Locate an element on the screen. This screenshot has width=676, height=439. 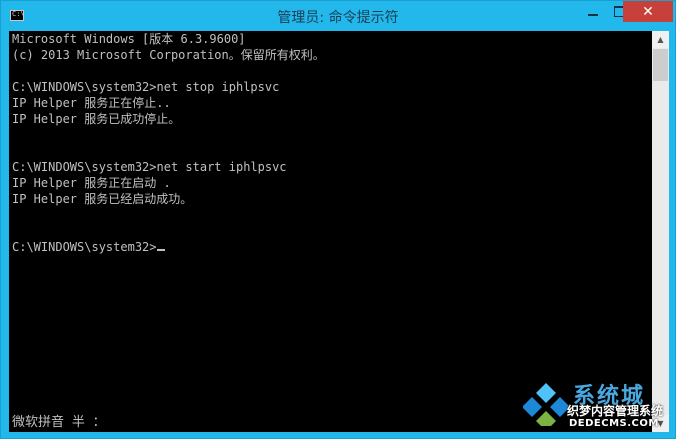
watermark-url: DEDECMS.COM is located at coordinates (614, 423).